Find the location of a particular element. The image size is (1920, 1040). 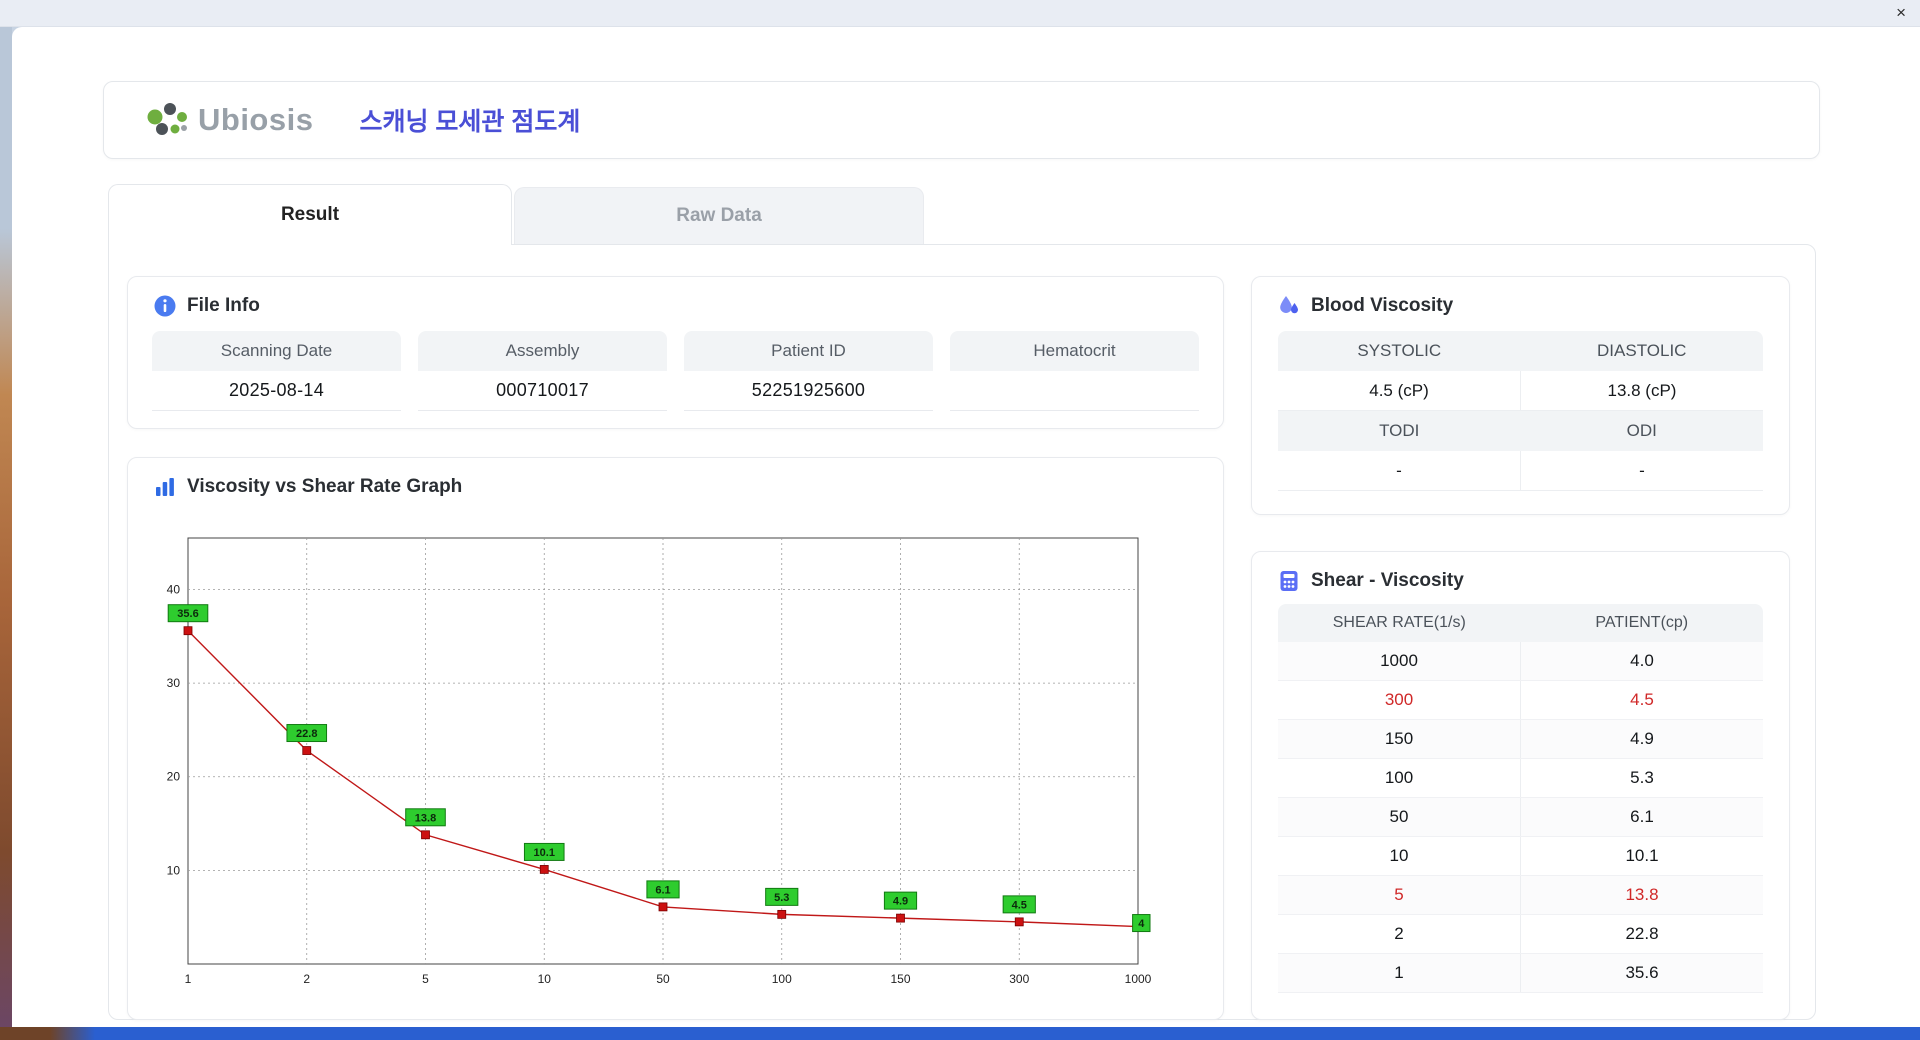

svg-text: 35.6 is located at coordinates (187, 614).